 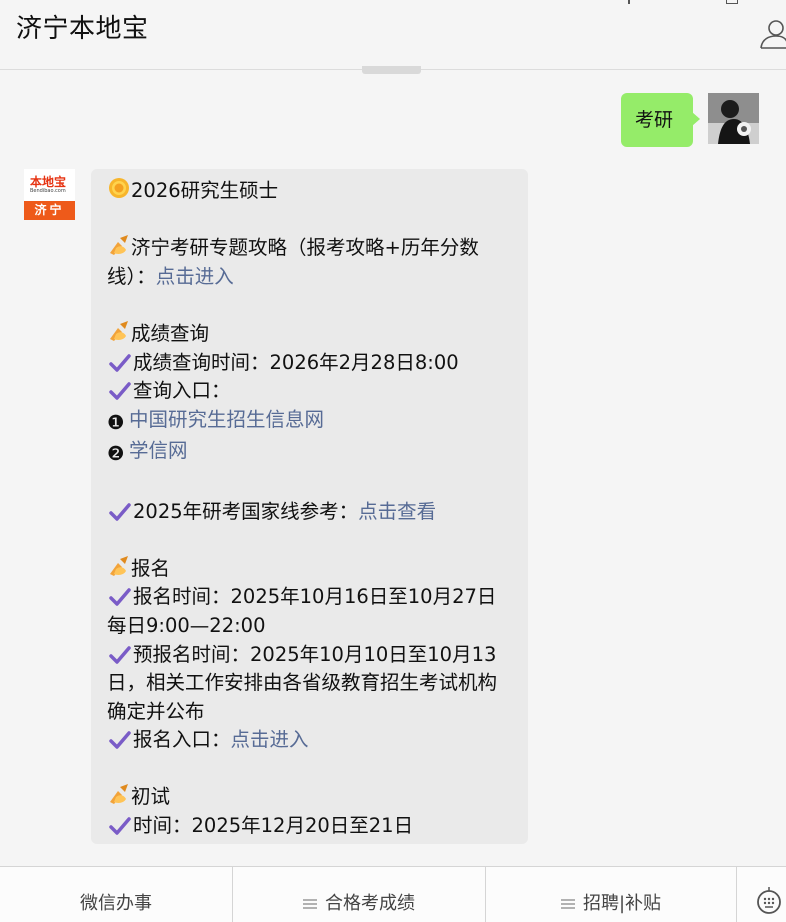 I want to click on message-line: 报名时间：2025年10月16日至10月27日每日9:00—22:00, so click(x=310, y=611).